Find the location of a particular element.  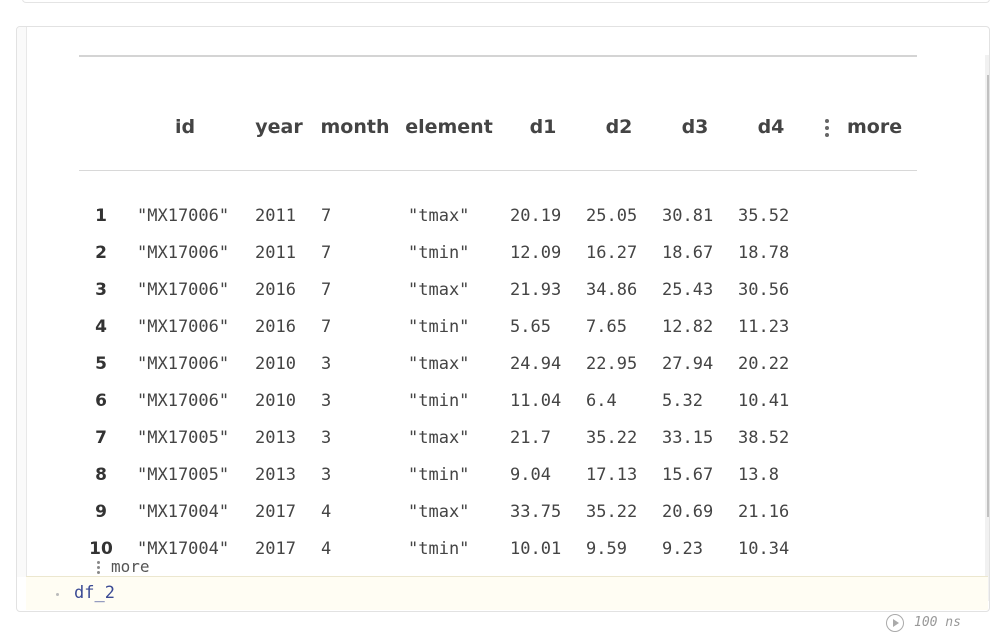

cell-d4: 35.52 is located at coordinates (764, 216).